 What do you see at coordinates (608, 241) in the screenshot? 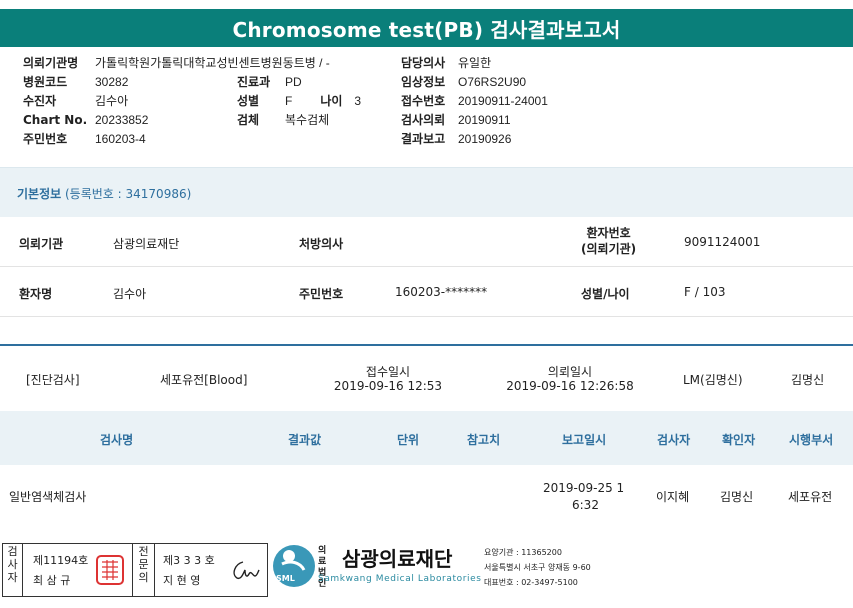
I see `patient-no-label: 환자번호 (의뢰기관)` at bounding box center [608, 241].